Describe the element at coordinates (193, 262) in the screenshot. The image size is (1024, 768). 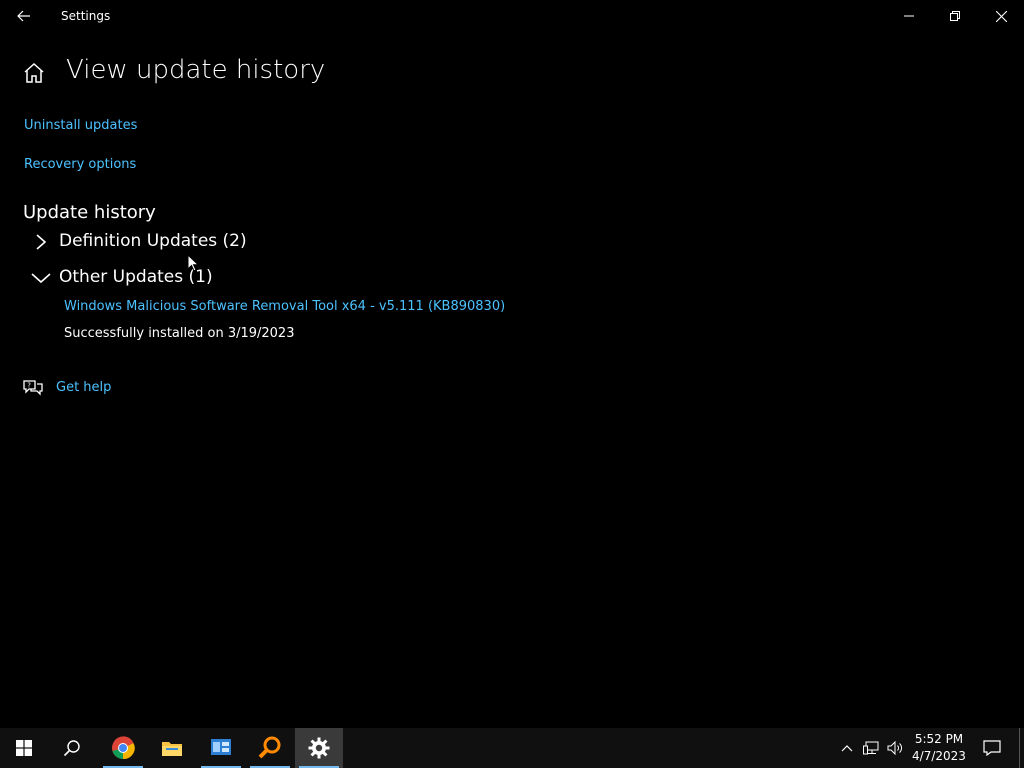
I see `mouse-cursor-icon` at that location.